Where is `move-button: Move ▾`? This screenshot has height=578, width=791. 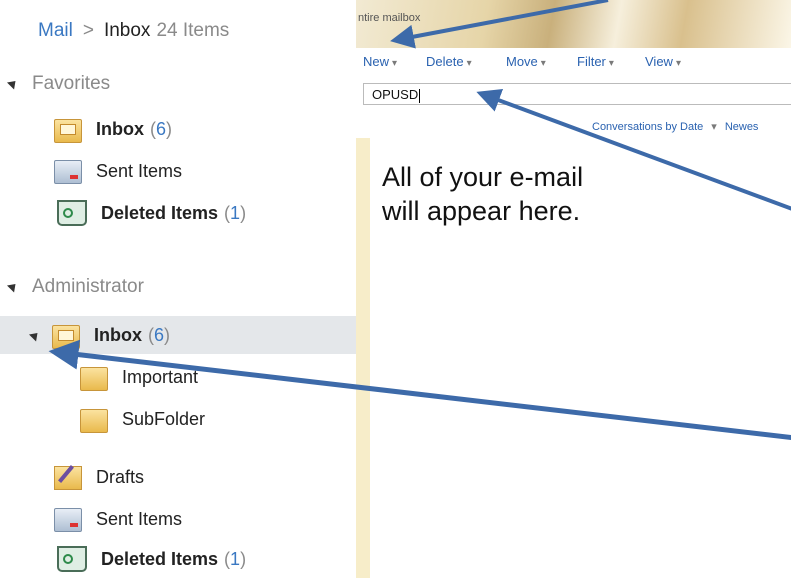
move-button: Move ▾ is located at coordinates (526, 61).